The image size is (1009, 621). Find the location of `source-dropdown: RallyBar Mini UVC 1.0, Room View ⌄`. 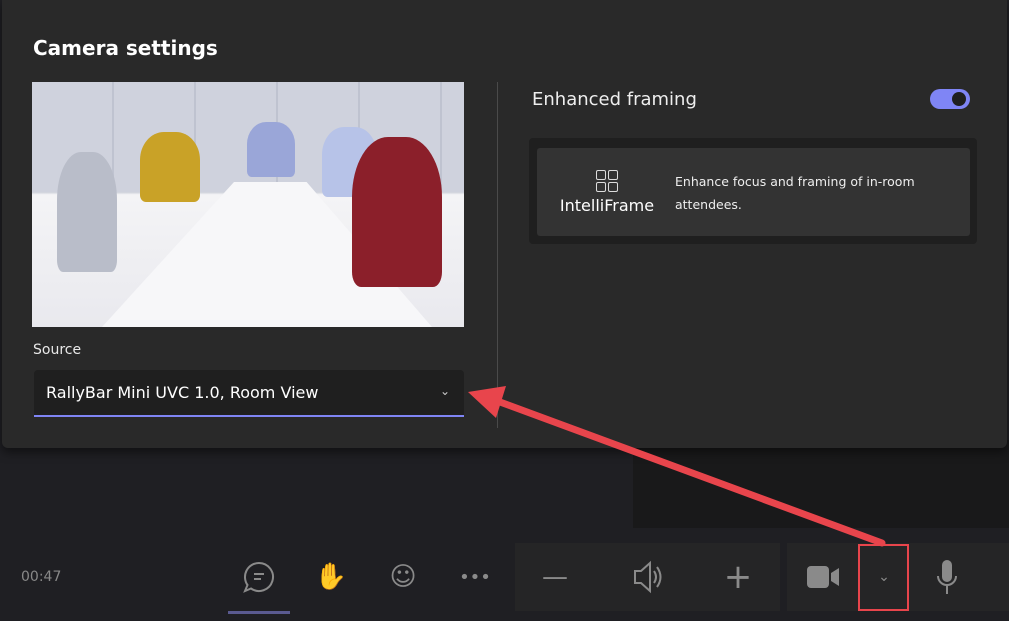

source-dropdown: RallyBar Mini UVC 1.0, Room View ⌄ is located at coordinates (249, 393).